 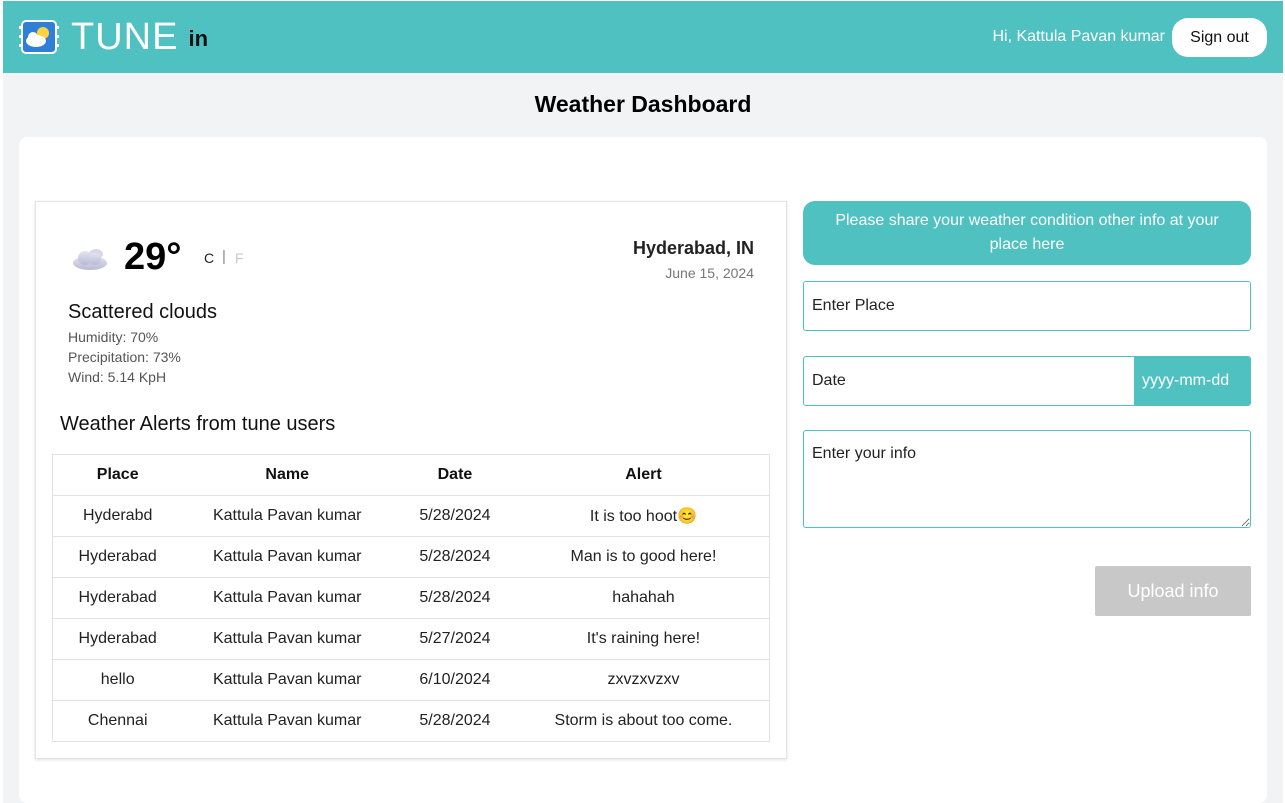 What do you see at coordinates (829, 380) in the screenshot?
I see `date-label: Date` at bounding box center [829, 380].